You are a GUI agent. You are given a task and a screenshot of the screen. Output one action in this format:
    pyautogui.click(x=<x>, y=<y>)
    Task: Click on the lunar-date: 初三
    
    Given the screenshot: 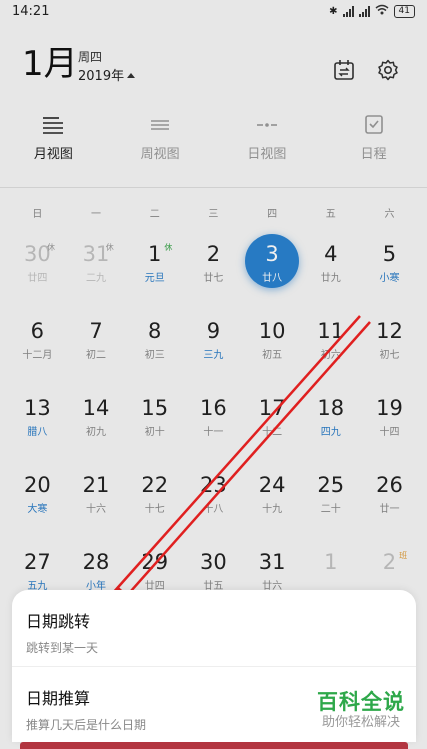 What is the action you would take?
    pyautogui.click(x=154, y=355)
    